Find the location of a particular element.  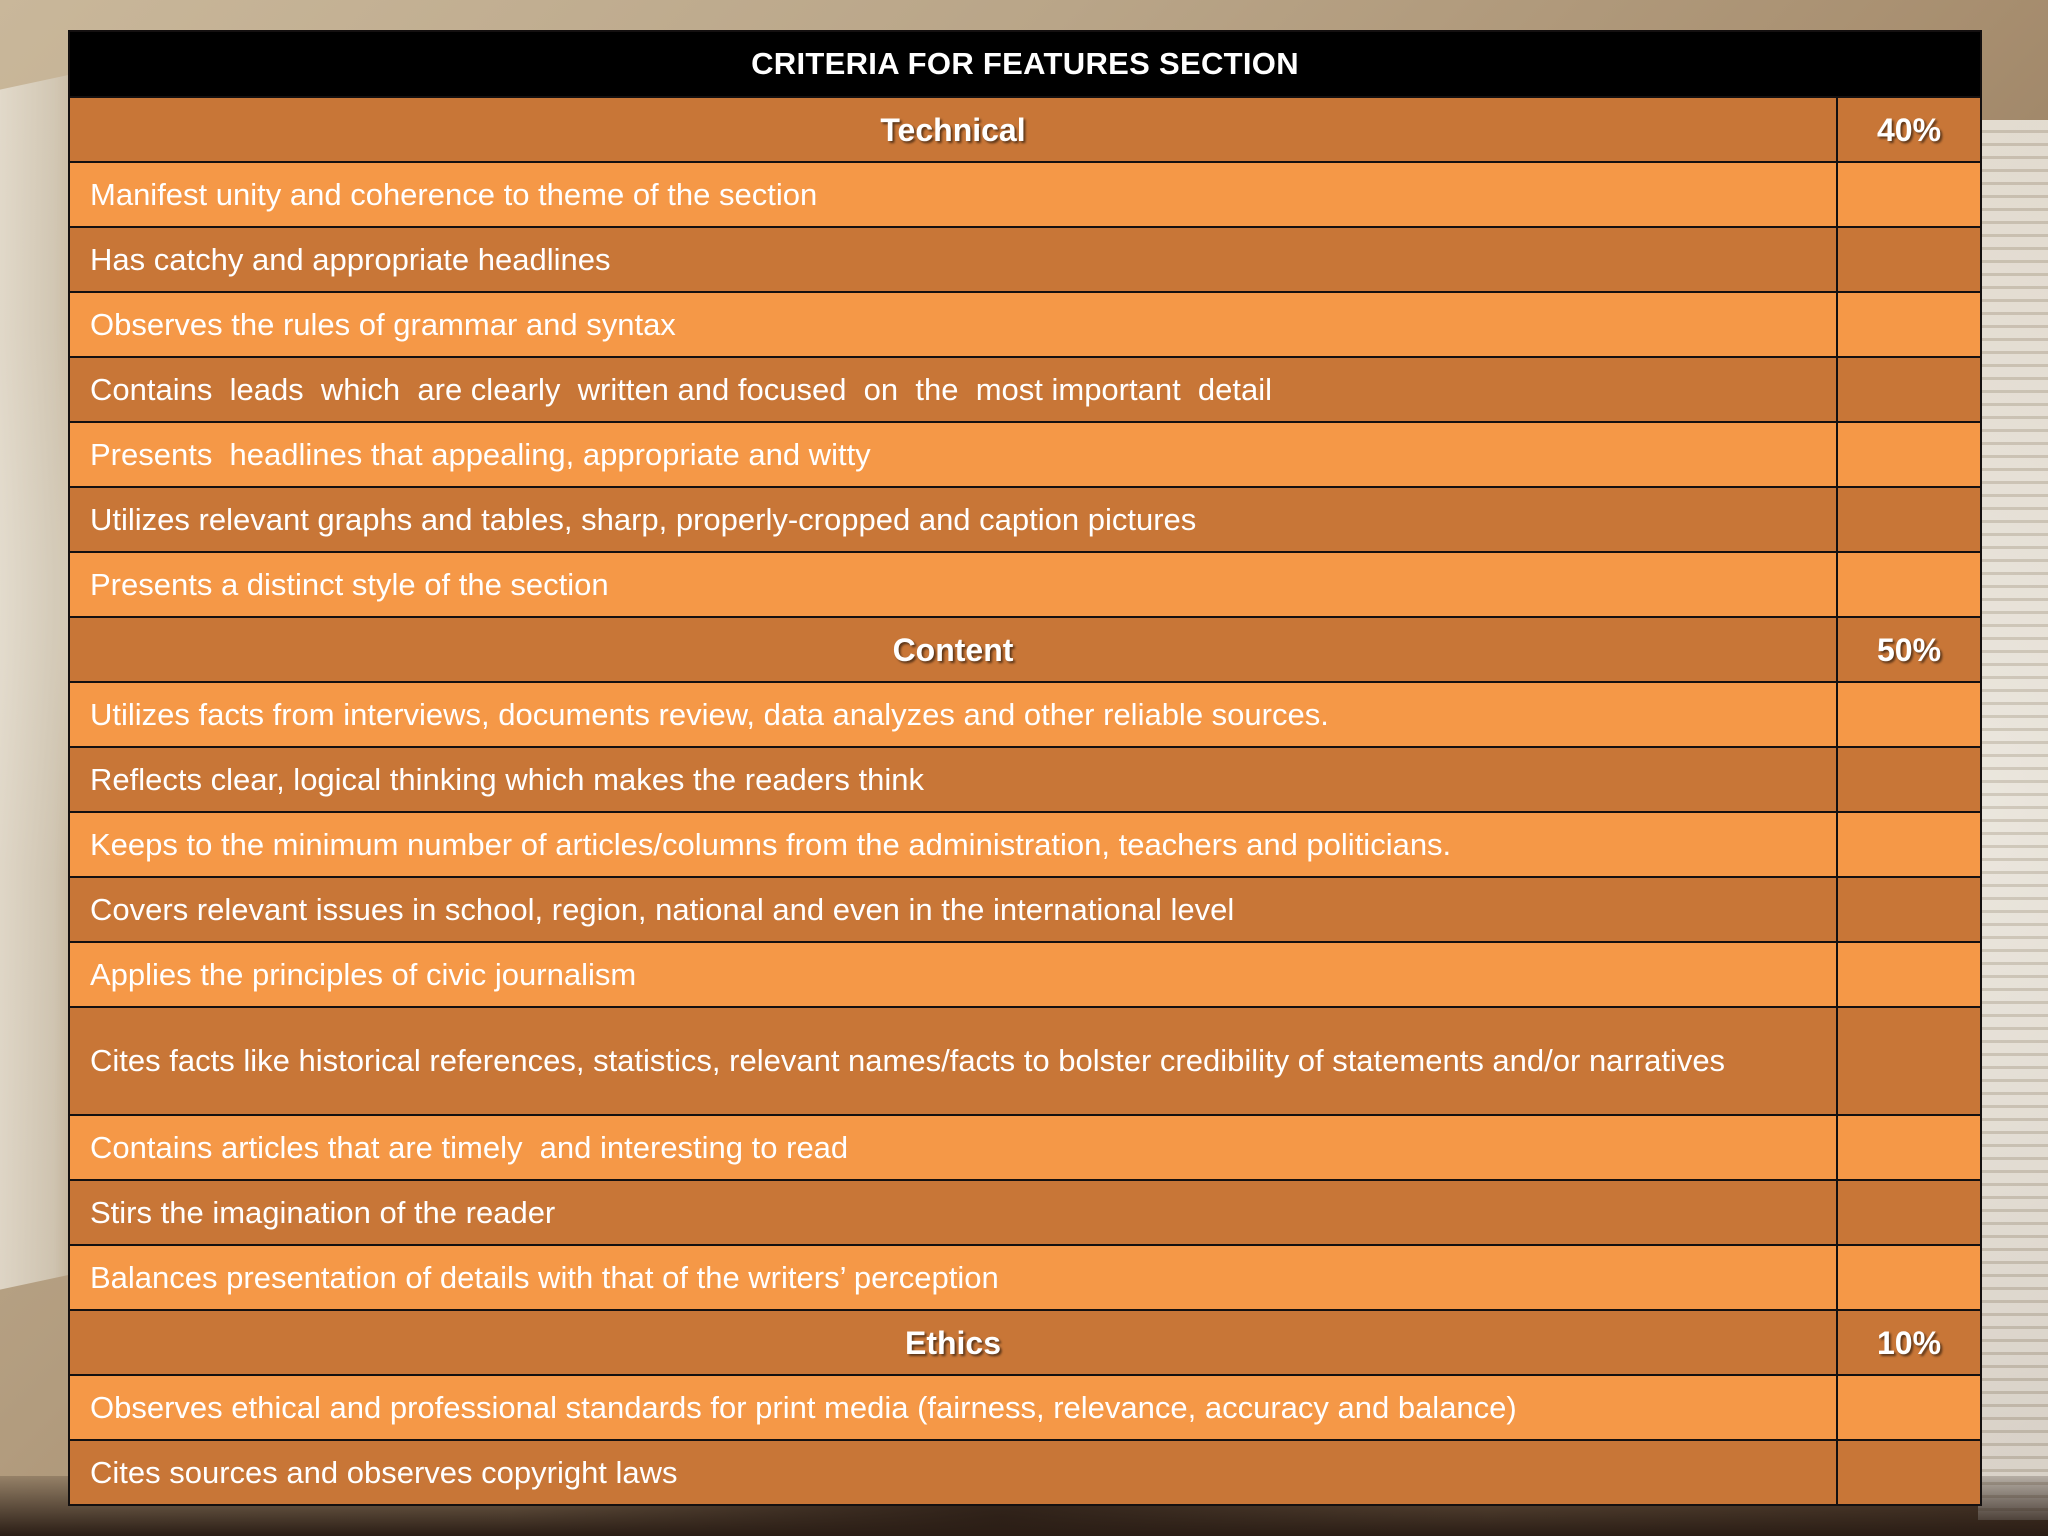

category-name: Technical is located at coordinates (953, 129).